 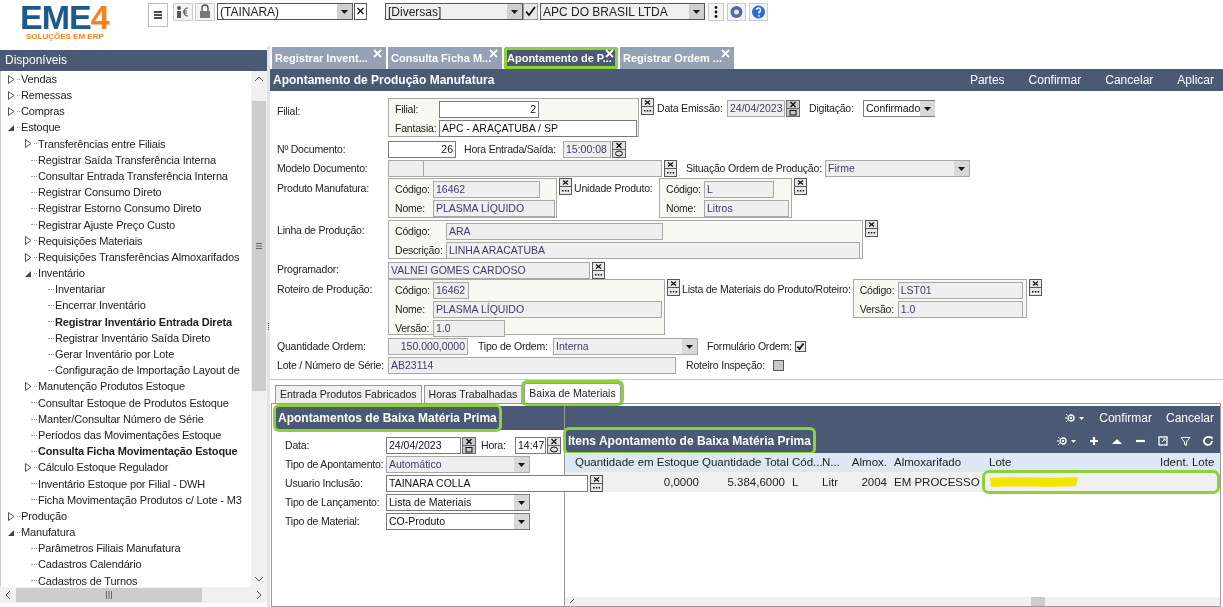 I want to click on scroll-thumb, so click(x=259, y=246).